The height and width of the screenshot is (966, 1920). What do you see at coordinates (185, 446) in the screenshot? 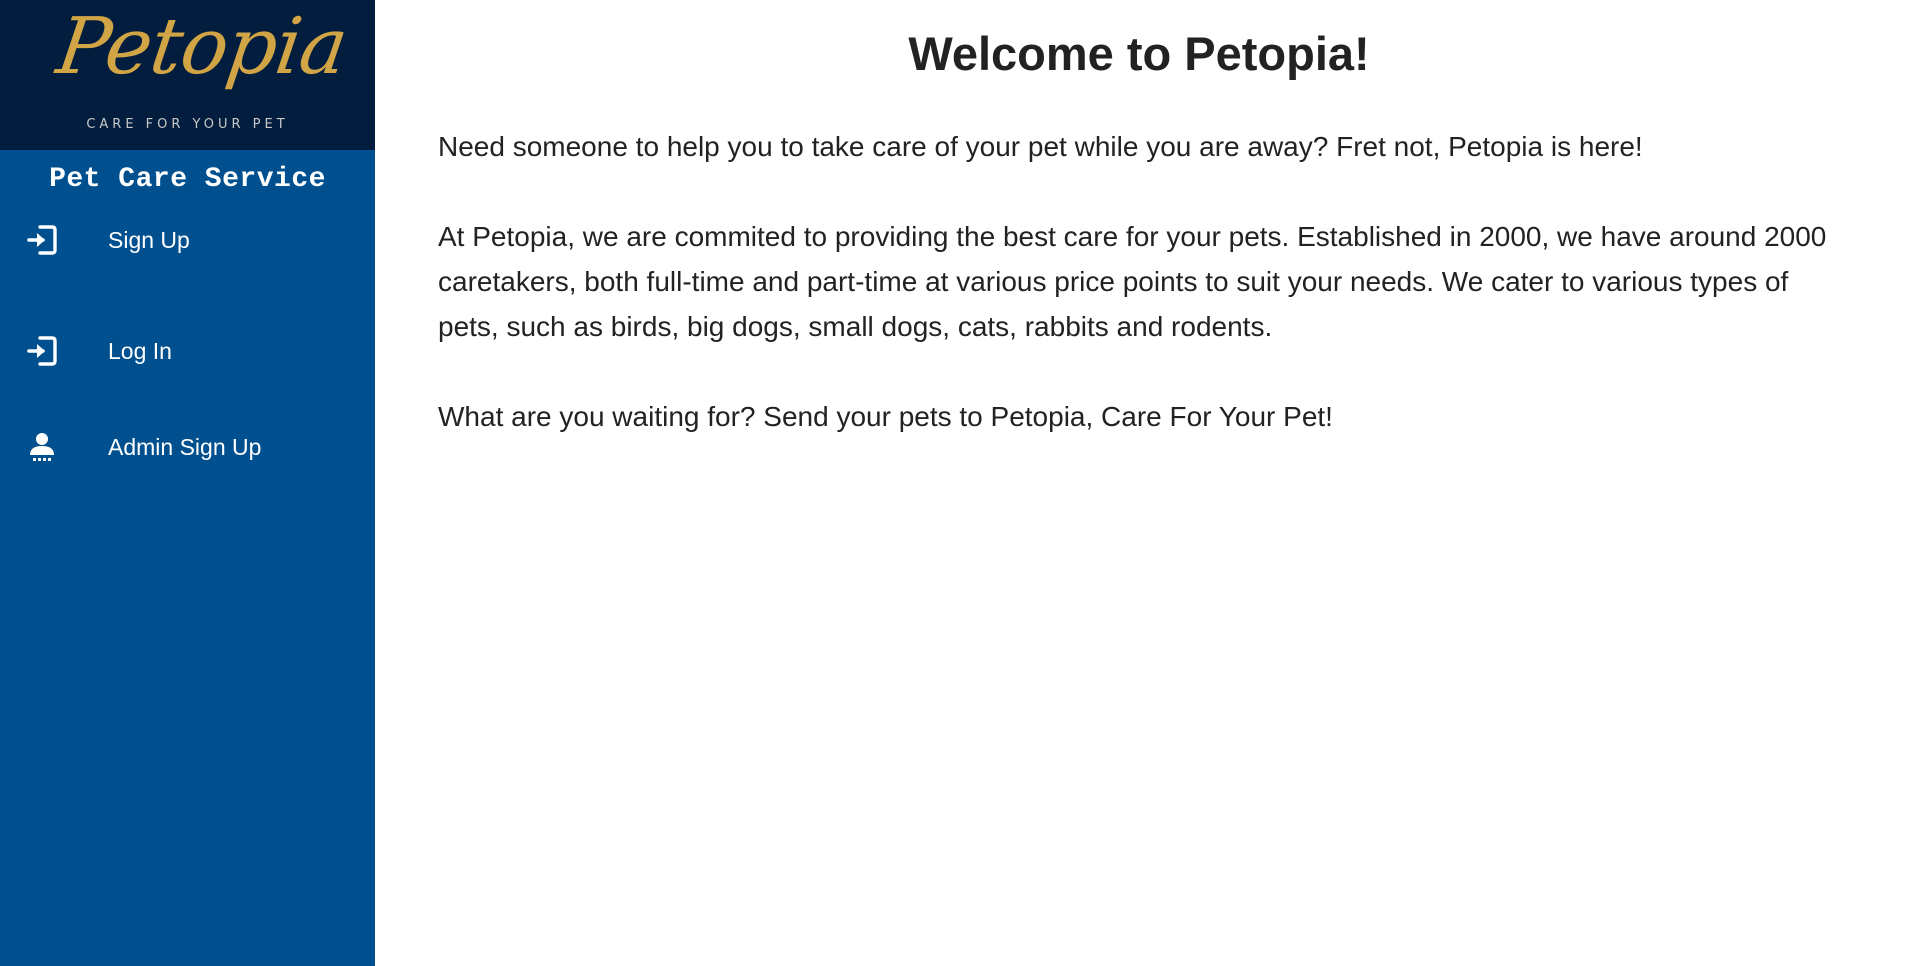
I see `sidebar-item-label: Admin Sign Up` at bounding box center [185, 446].